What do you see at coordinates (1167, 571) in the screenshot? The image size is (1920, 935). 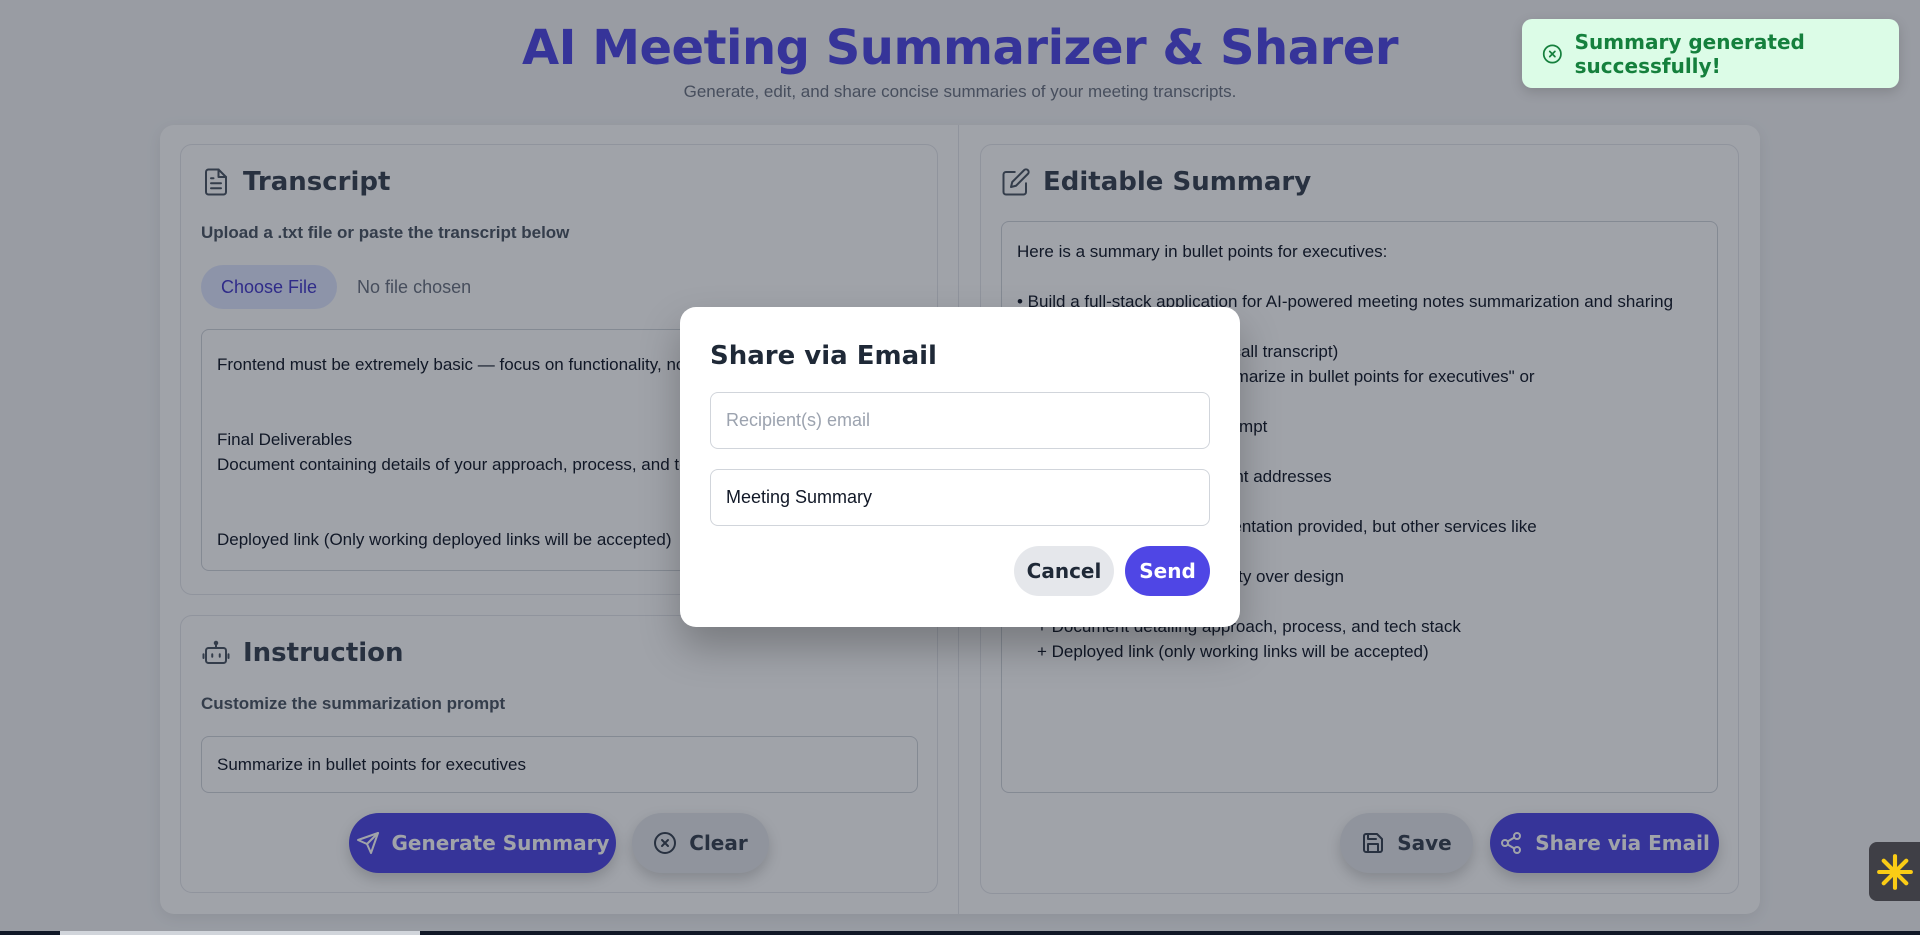 I see `send-button: Send` at bounding box center [1167, 571].